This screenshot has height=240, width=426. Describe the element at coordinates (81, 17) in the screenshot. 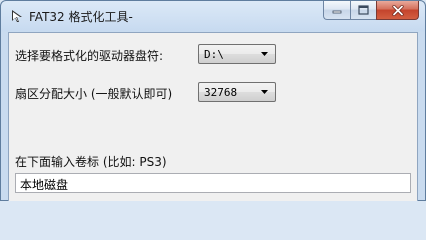

I see `window-title: FAT32 格式化工具-` at that location.